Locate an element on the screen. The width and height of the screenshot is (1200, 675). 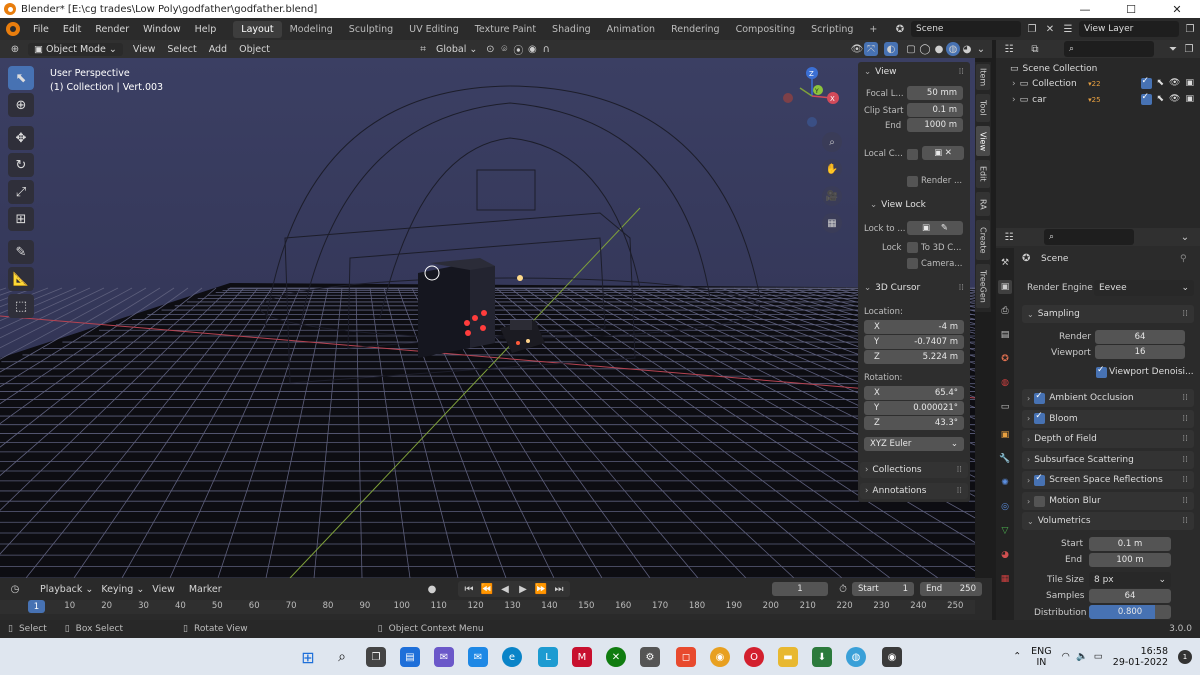
next-key-icon: ⏩ is located at coordinates (541, 589).